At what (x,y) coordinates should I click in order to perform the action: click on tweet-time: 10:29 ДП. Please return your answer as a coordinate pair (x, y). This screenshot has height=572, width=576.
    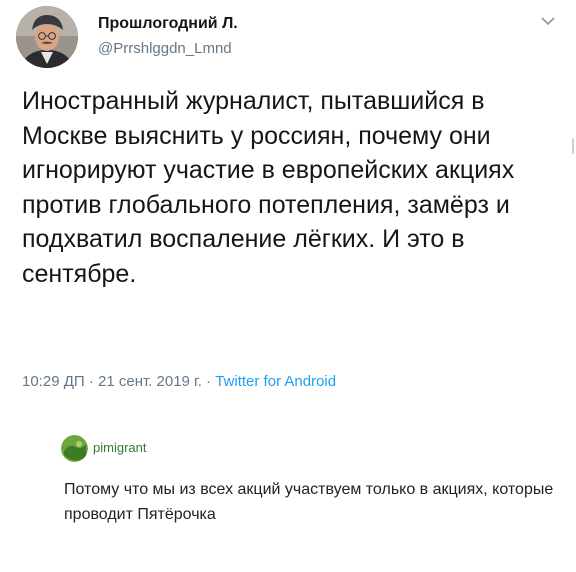
    Looking at the image, I should click on (53, 381).